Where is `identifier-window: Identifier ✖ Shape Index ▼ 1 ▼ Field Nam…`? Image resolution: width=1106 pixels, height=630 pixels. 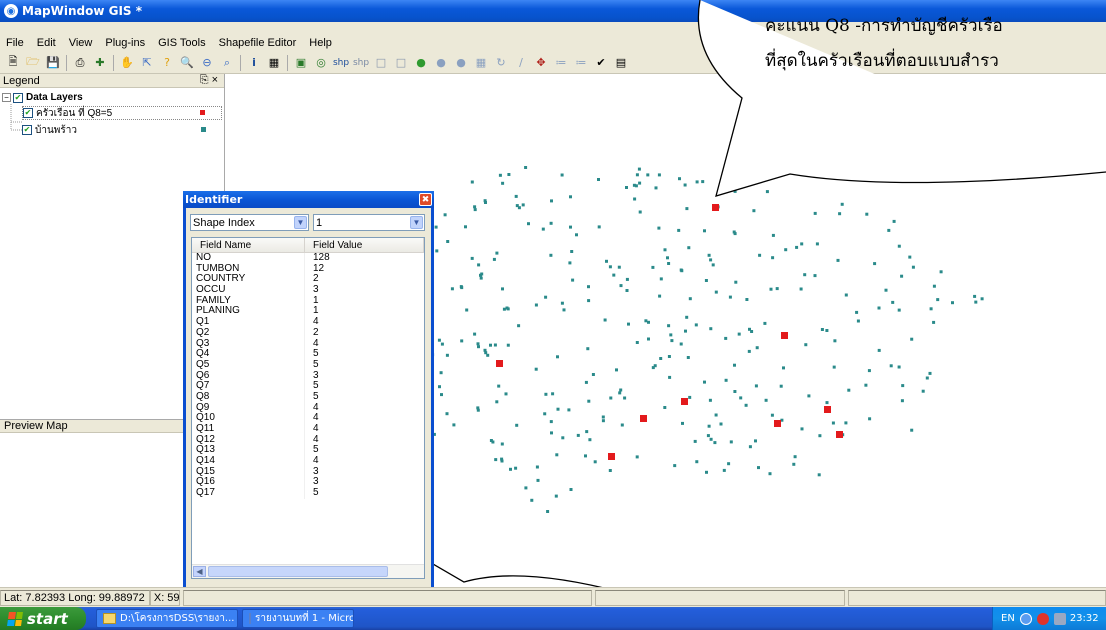
identifier-window: Identifier ✖ Shape Index ▼ 1 ▼ Field Nam… is located at coordinates (308, 394).